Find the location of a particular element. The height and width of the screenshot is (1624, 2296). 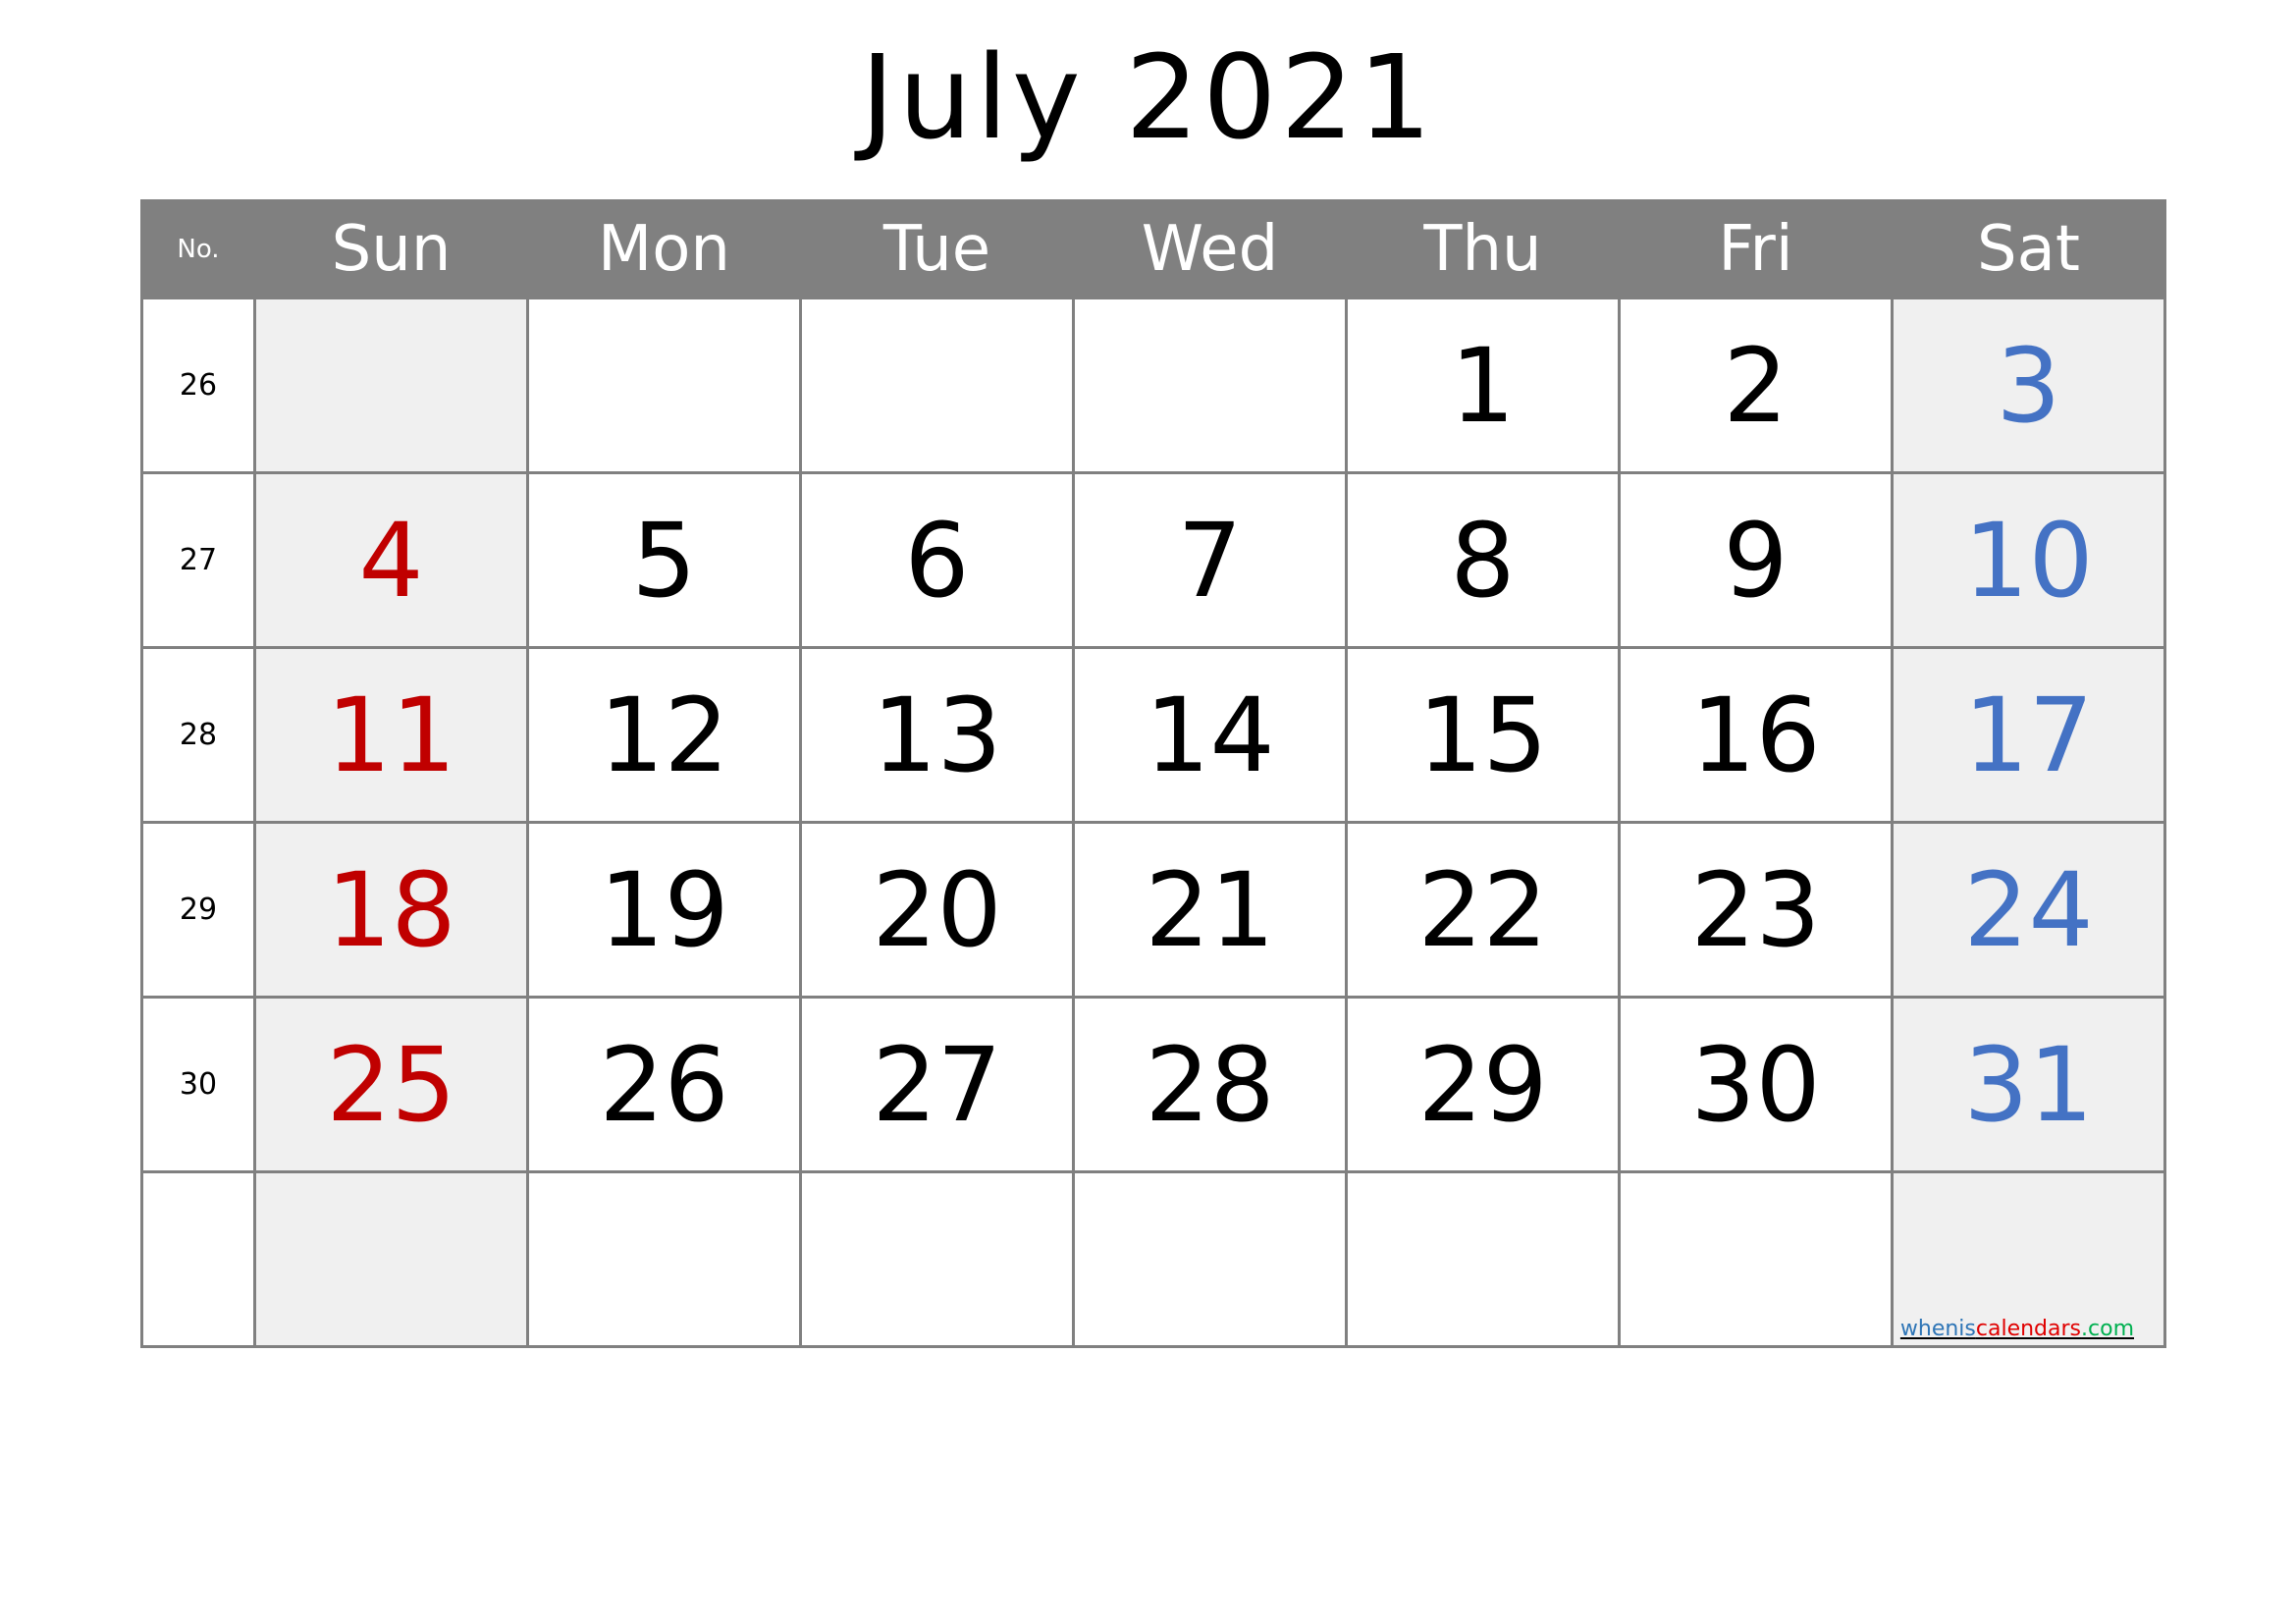

day-number: 11 is located at coordinates (391, 735).